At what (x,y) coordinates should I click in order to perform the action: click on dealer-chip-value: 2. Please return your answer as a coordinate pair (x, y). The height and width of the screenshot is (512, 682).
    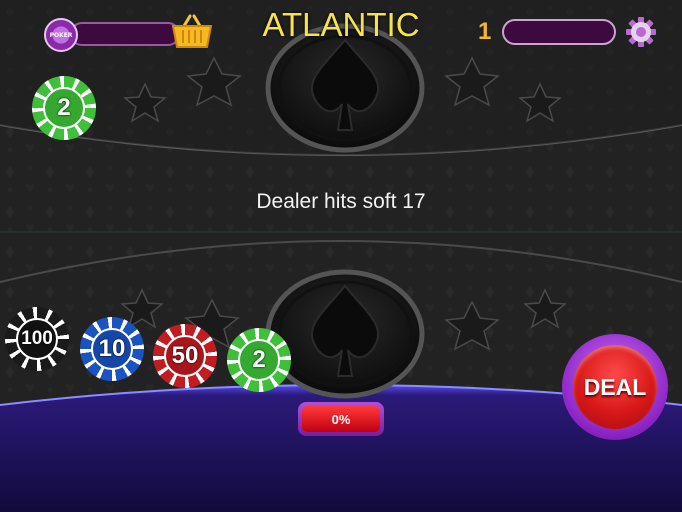
    Looking at the image, I should click on (64, 108).